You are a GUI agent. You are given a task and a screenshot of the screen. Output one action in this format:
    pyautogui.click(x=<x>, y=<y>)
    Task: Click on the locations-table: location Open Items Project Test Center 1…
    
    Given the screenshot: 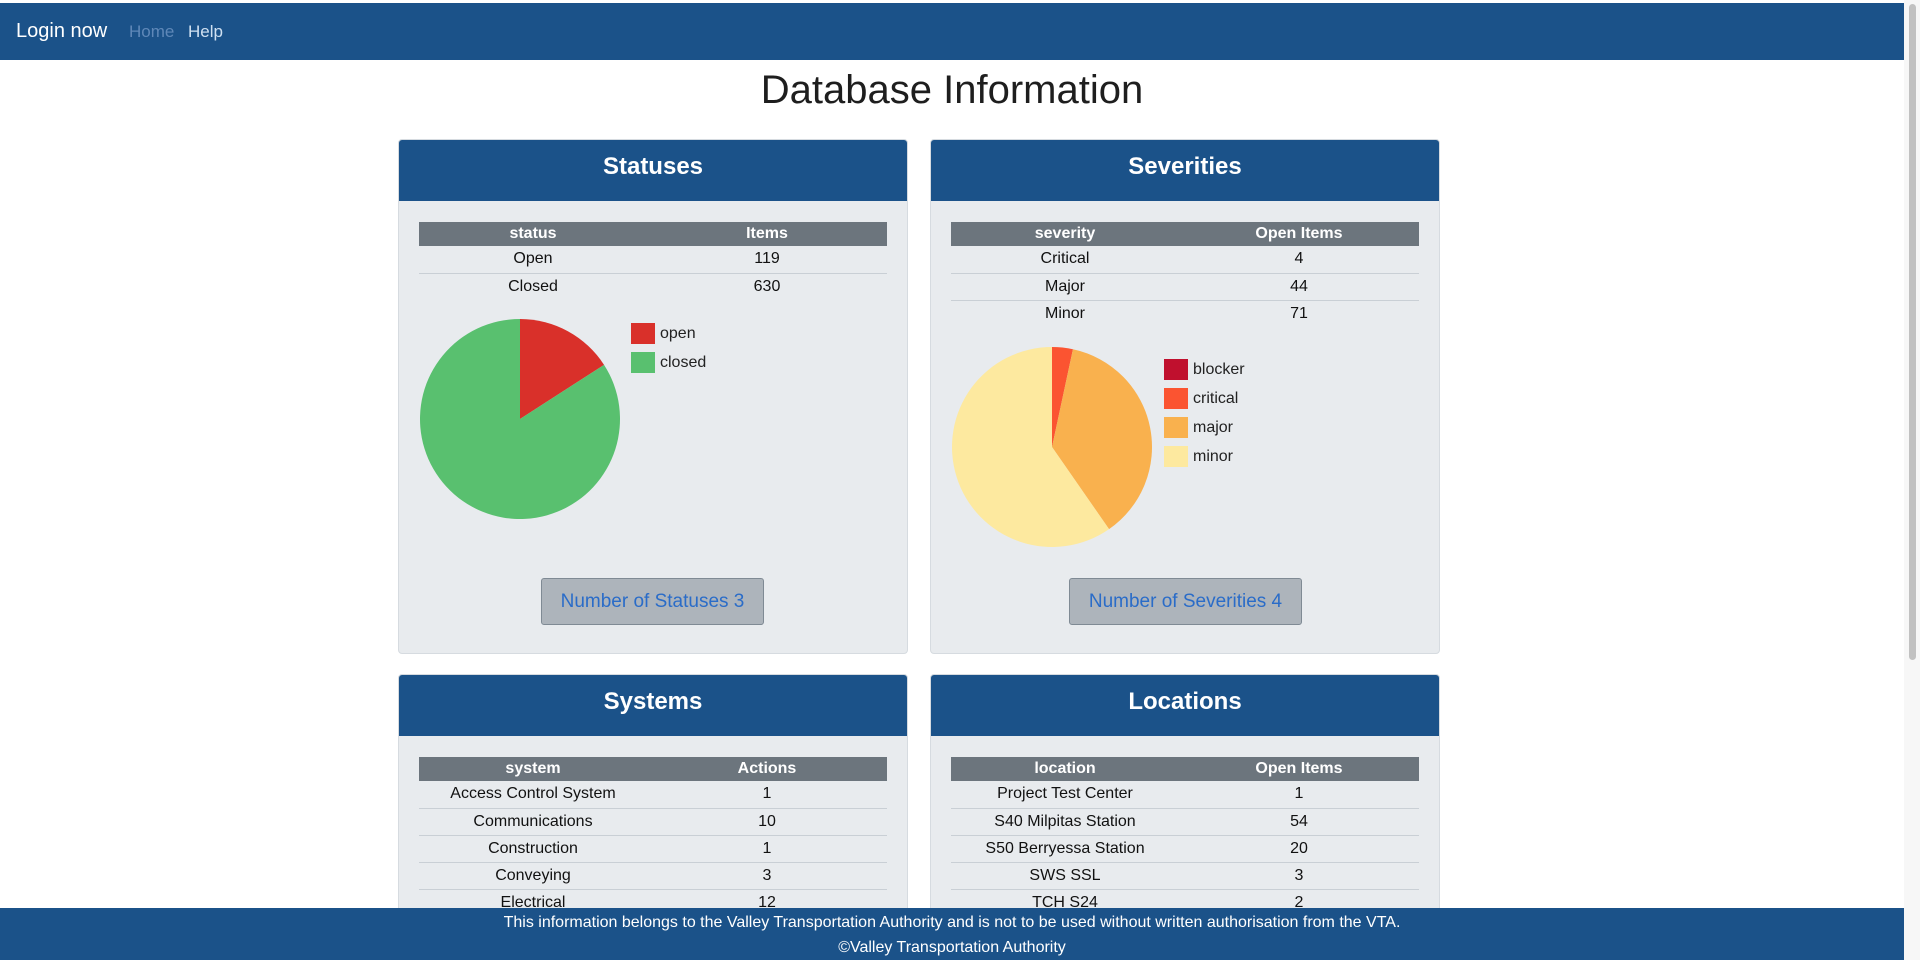 What is the action you would take?
    pyautogui.click(x=1185, y=837)
    